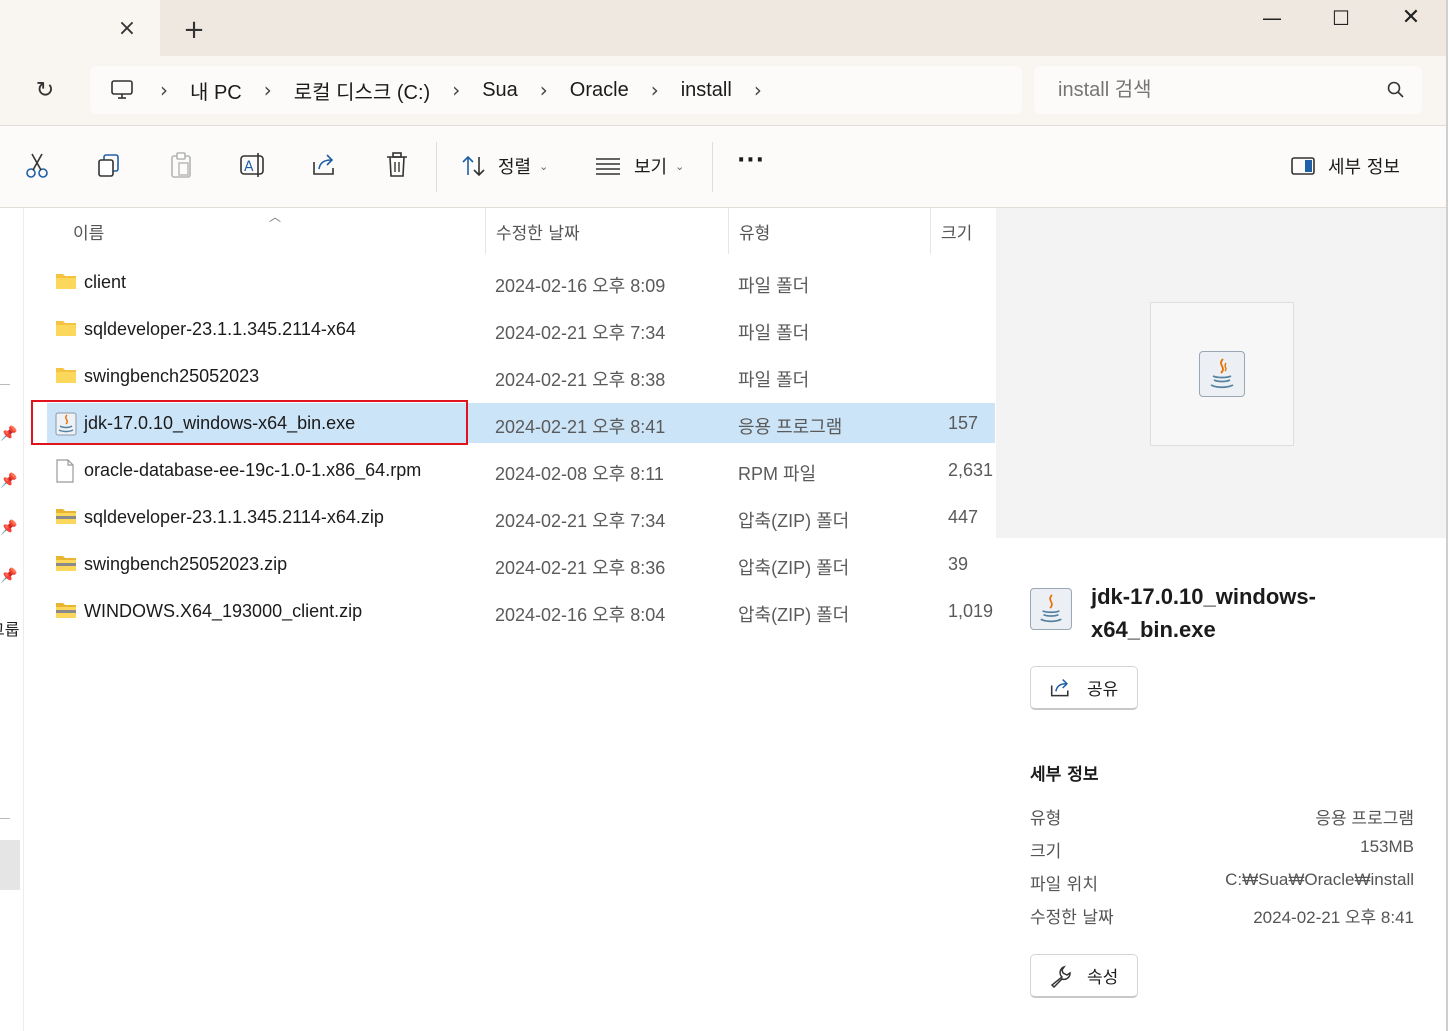  Describe the element at coordinates (109, 165) in the screenshot. I see `copy-icon` at that location.